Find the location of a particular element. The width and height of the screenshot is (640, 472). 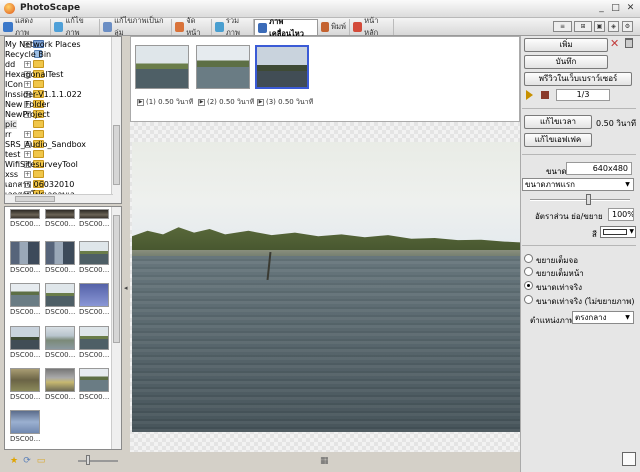

radio-actual-size-no-enlarge is located at coordinates (528, 299).